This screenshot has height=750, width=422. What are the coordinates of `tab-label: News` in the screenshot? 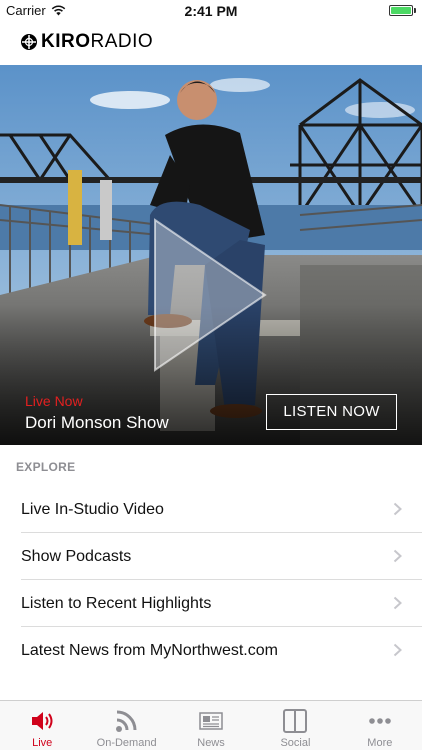 It's located at (211, 743).